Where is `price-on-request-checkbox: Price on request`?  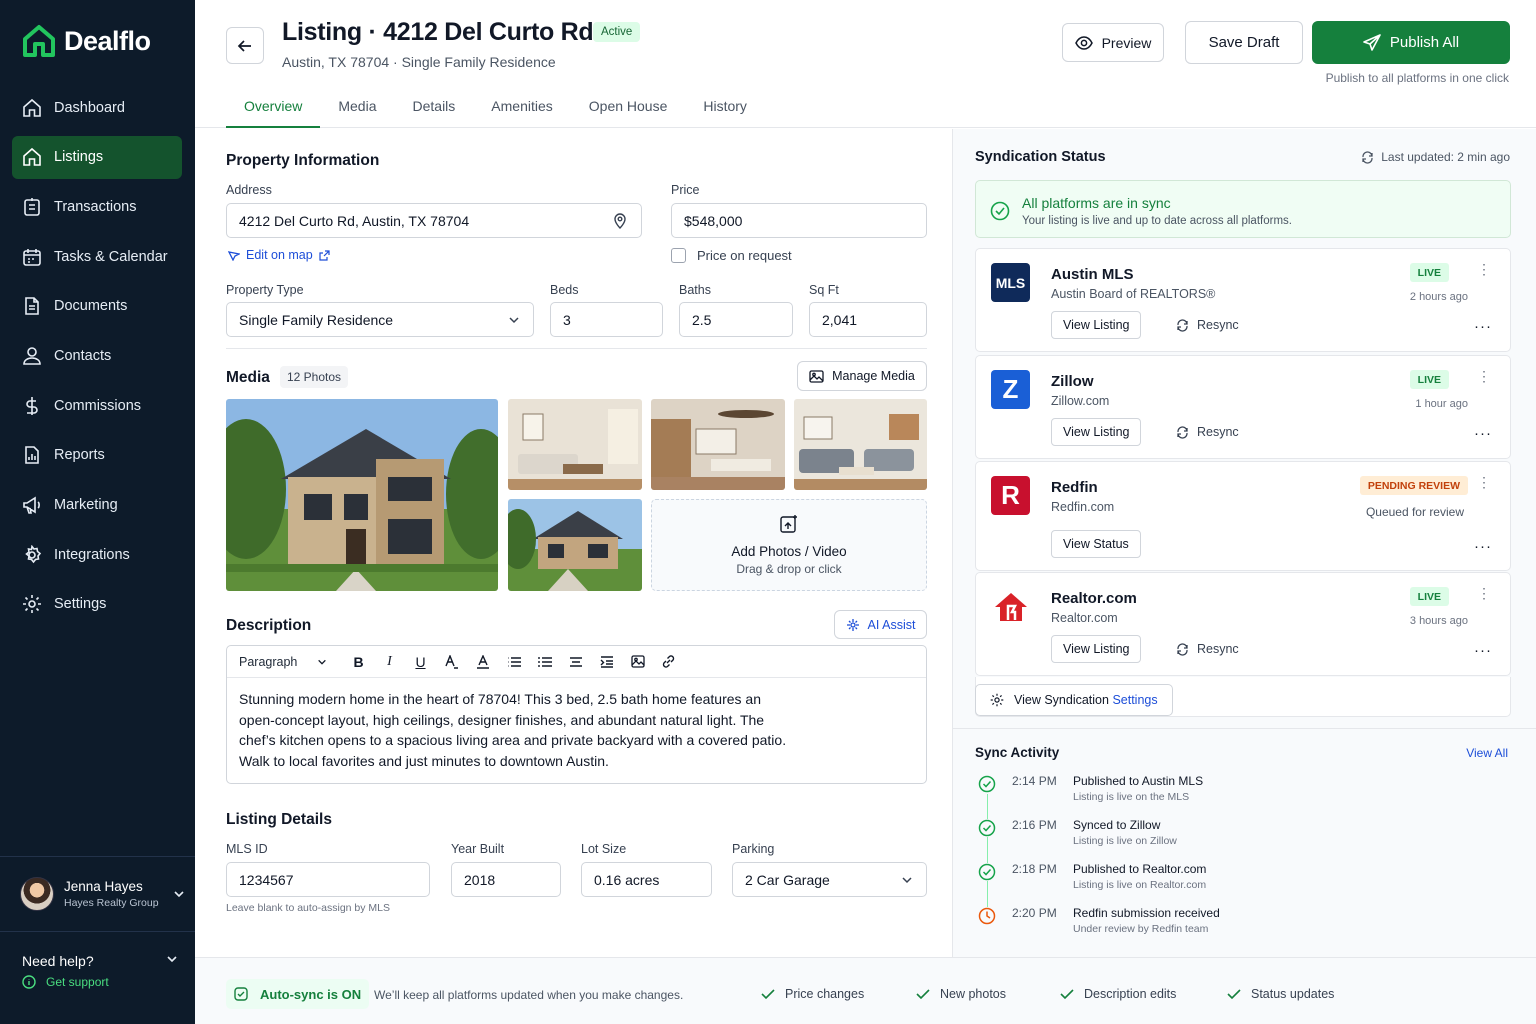 price-on-request-checkbox: Price on request is located at coordinates (731, 255).